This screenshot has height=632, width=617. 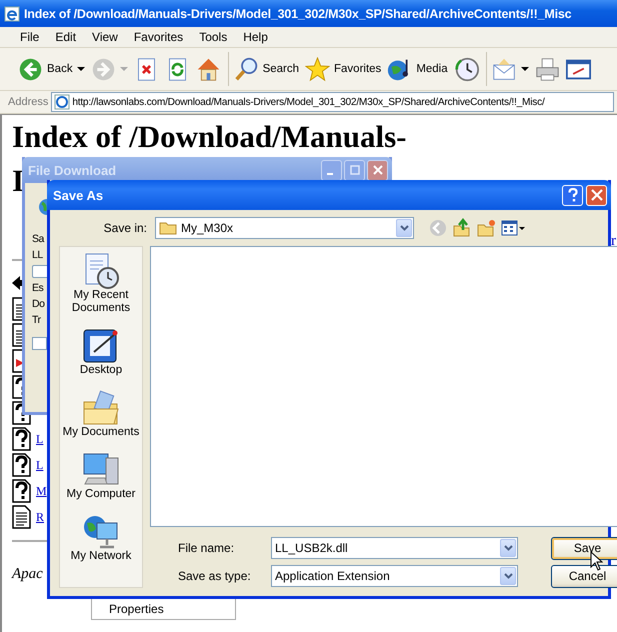 I want to click on menu-item: View, so click(x=105, y=37).